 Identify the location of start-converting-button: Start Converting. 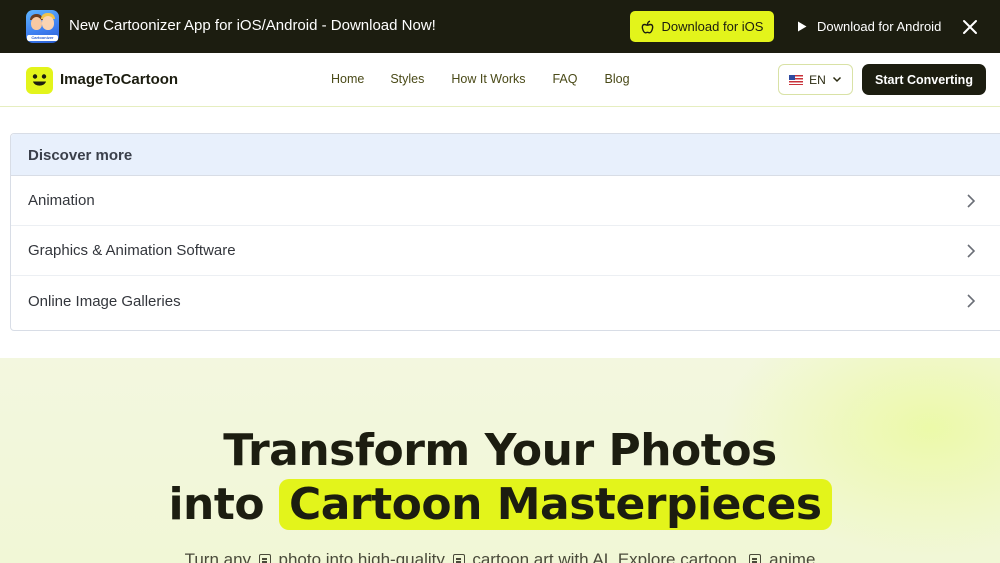
(924, 79).